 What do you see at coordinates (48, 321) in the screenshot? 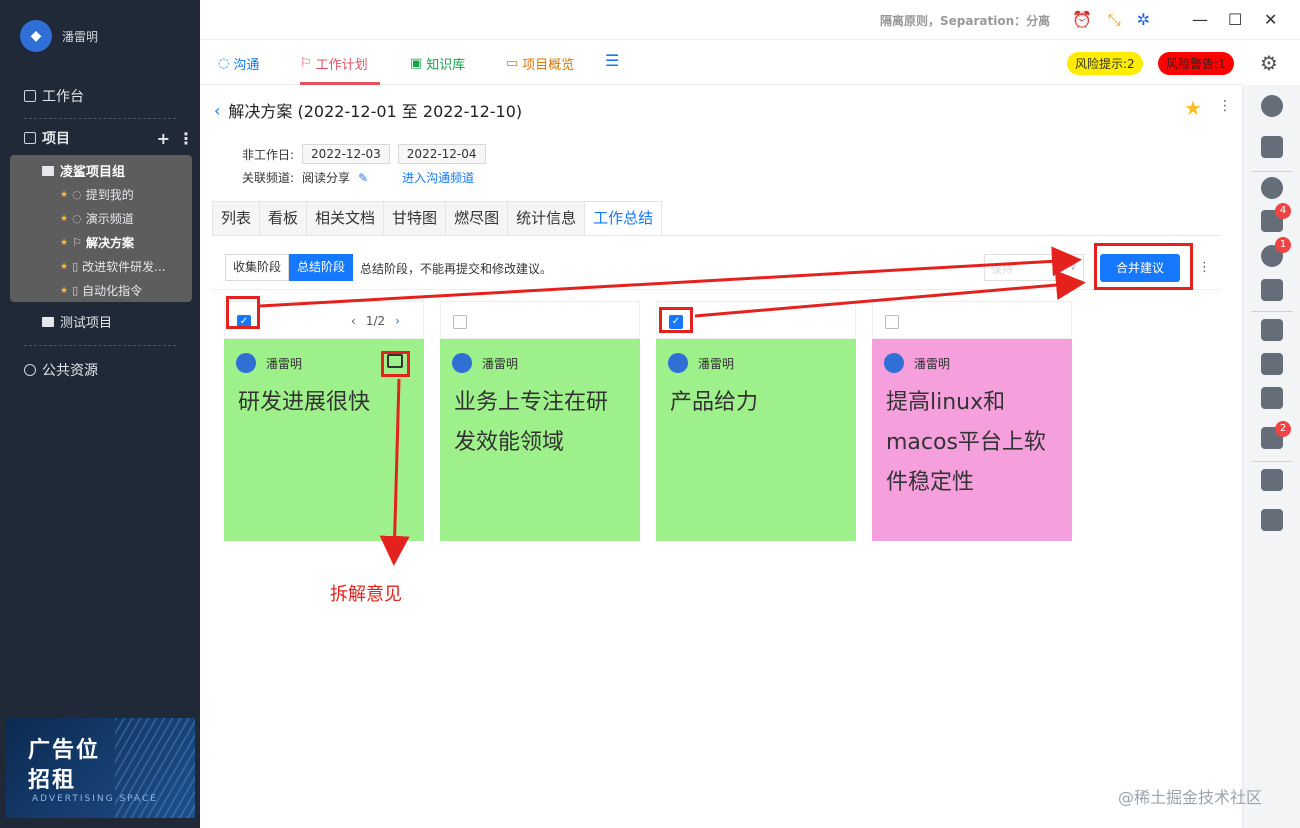
I see `folder-icon` at bounding box center [48, 321].